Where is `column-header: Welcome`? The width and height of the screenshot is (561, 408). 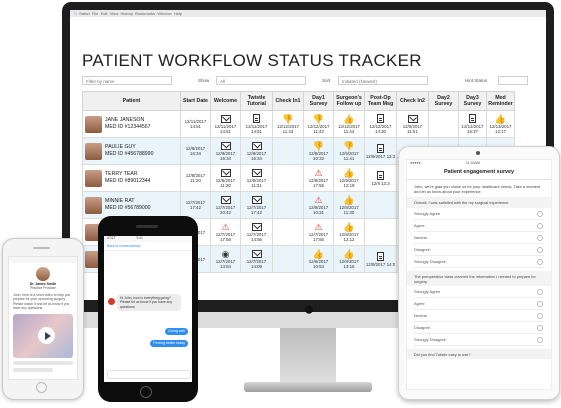
column-header: Welcome is located at coordinates (225, 101).